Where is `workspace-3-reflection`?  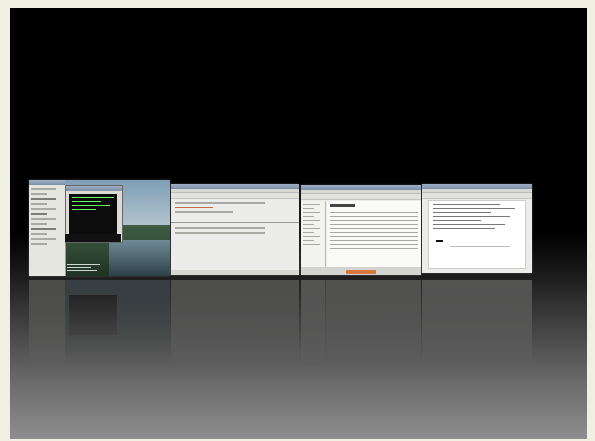
workspace-3-reflection is located at coordinates (361, 322).